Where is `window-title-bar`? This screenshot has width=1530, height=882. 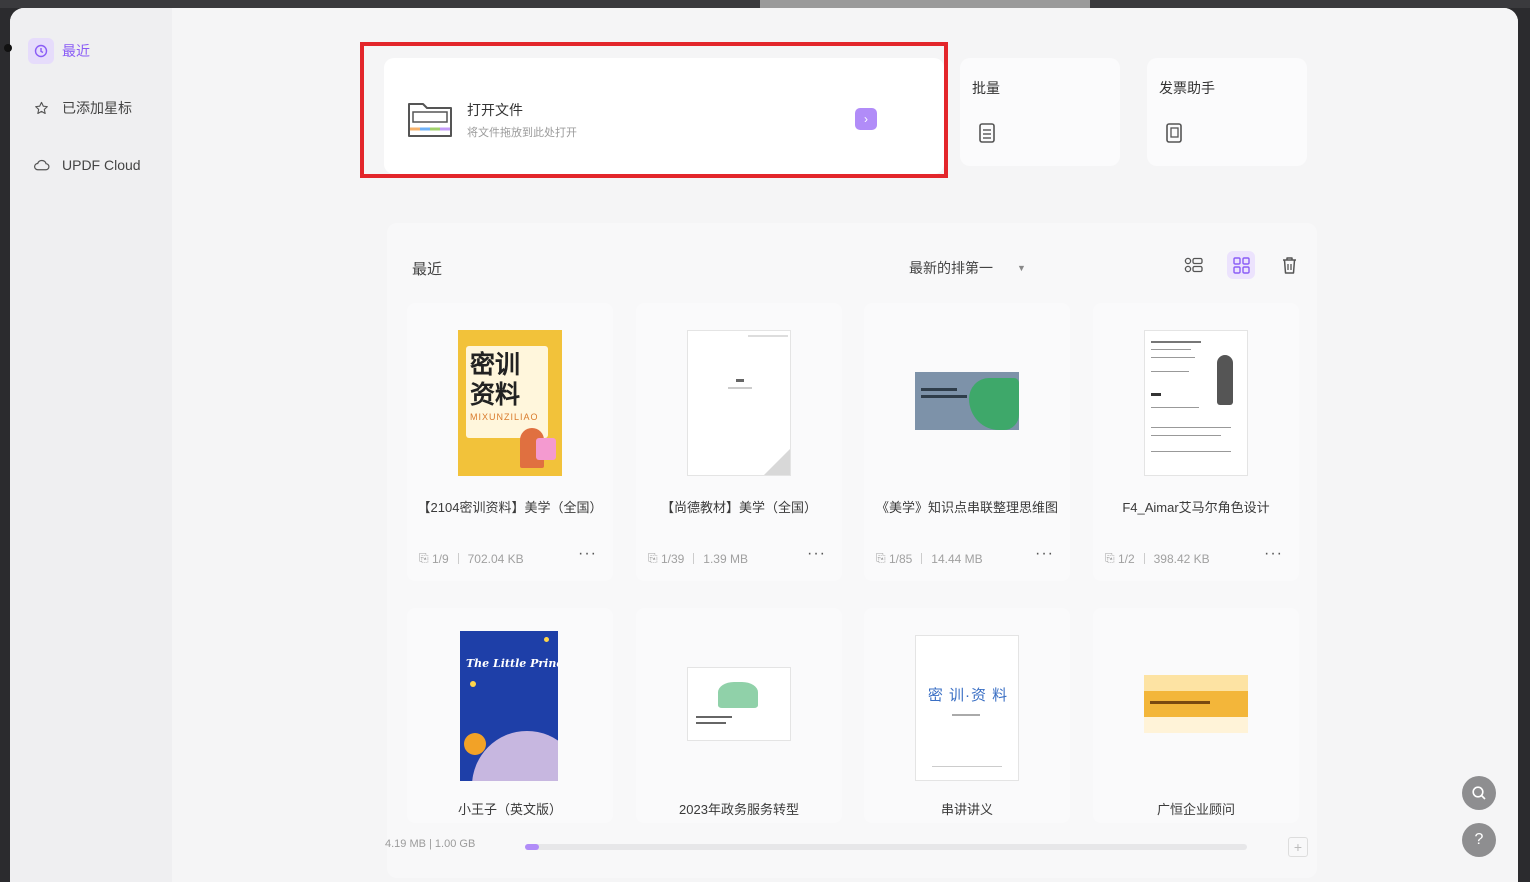 window-title-bar is located at coordinates (765, 4).